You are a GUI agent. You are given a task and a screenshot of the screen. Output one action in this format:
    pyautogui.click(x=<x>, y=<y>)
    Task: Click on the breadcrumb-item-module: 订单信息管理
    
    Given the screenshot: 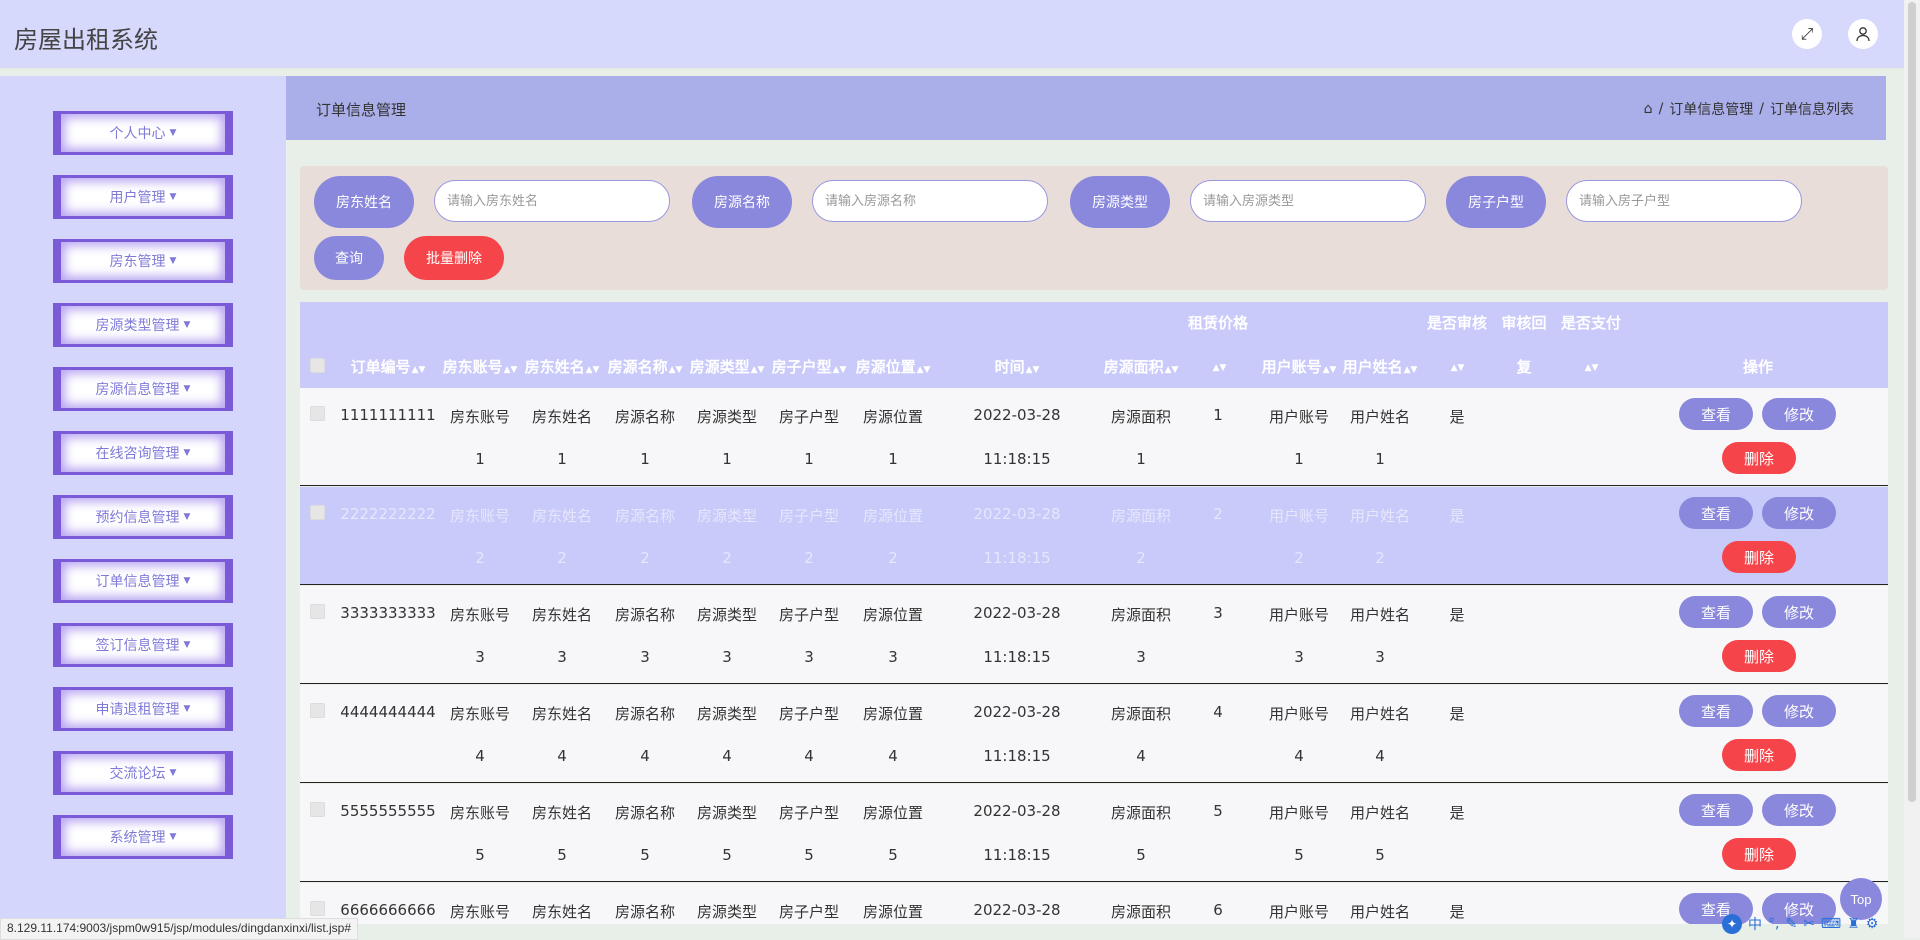 What is the action you would take?
    pyautogui.click(x=1711, y=109)
    